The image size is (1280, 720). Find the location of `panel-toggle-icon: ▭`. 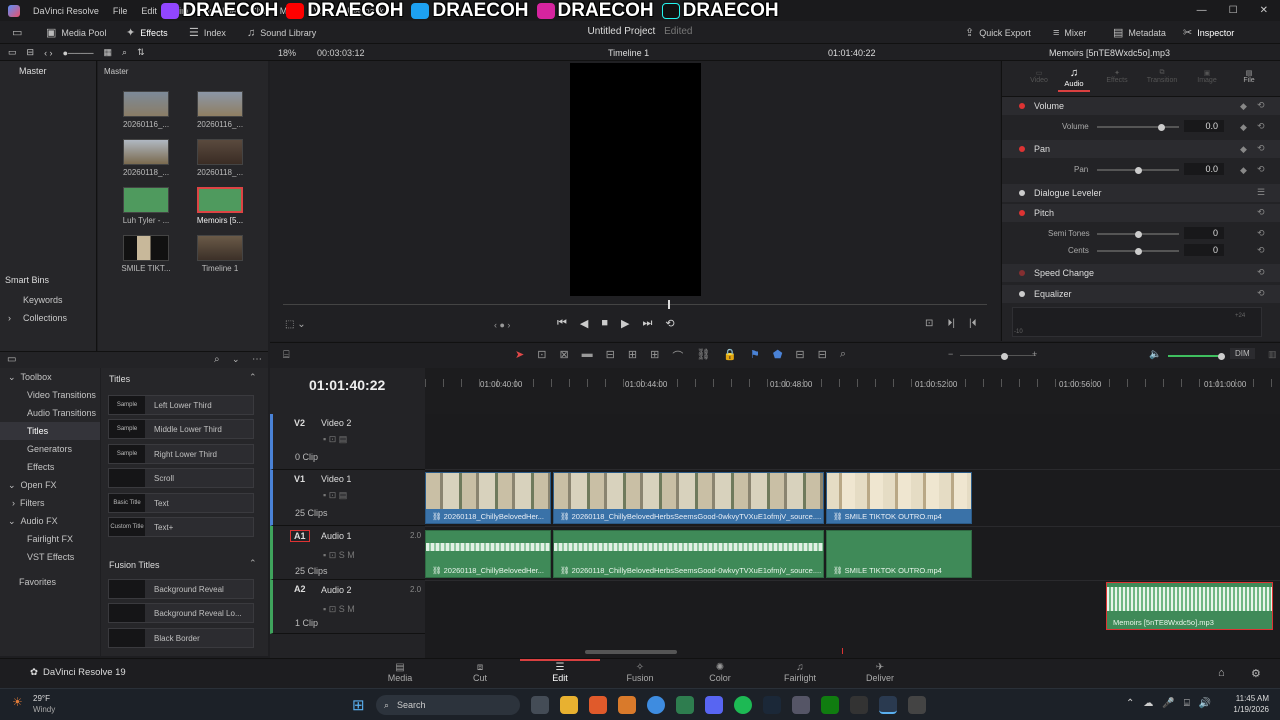

panel-toggle-icon: ▭ is located at coordinates (17, 32).